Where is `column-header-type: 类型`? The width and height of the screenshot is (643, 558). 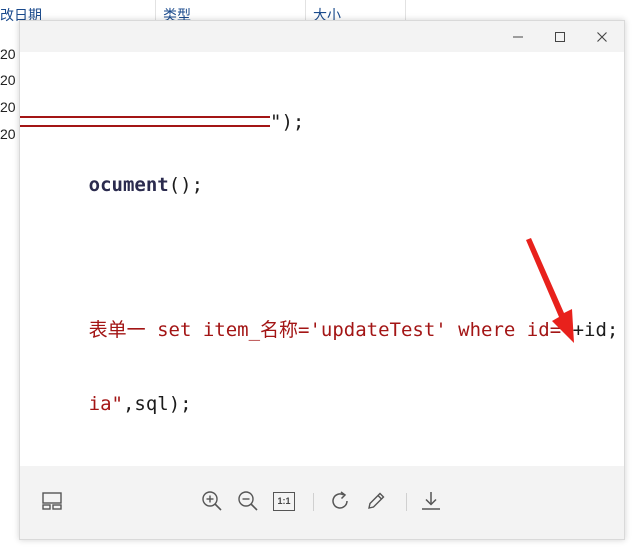 column-header-type: 类型 is located at coordinates (233, 11).